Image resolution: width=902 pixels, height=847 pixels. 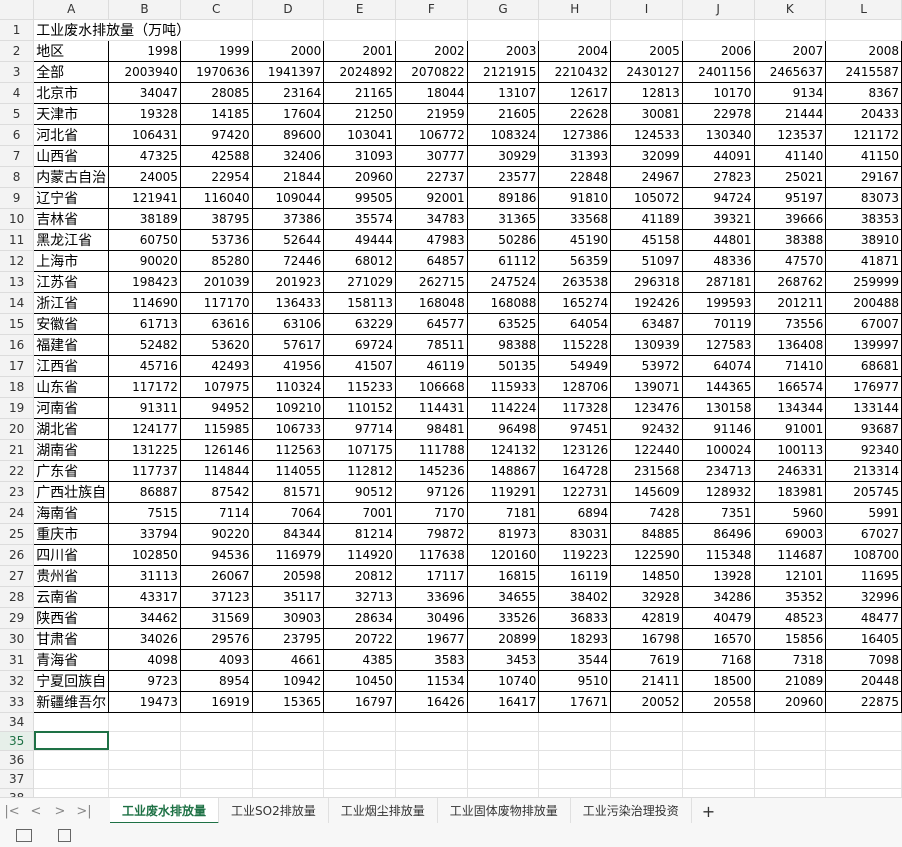 What do you see at coordinates (144, 492) in the screenshot?
I see `value-cell: 86887` at bounding box center [144, 492].